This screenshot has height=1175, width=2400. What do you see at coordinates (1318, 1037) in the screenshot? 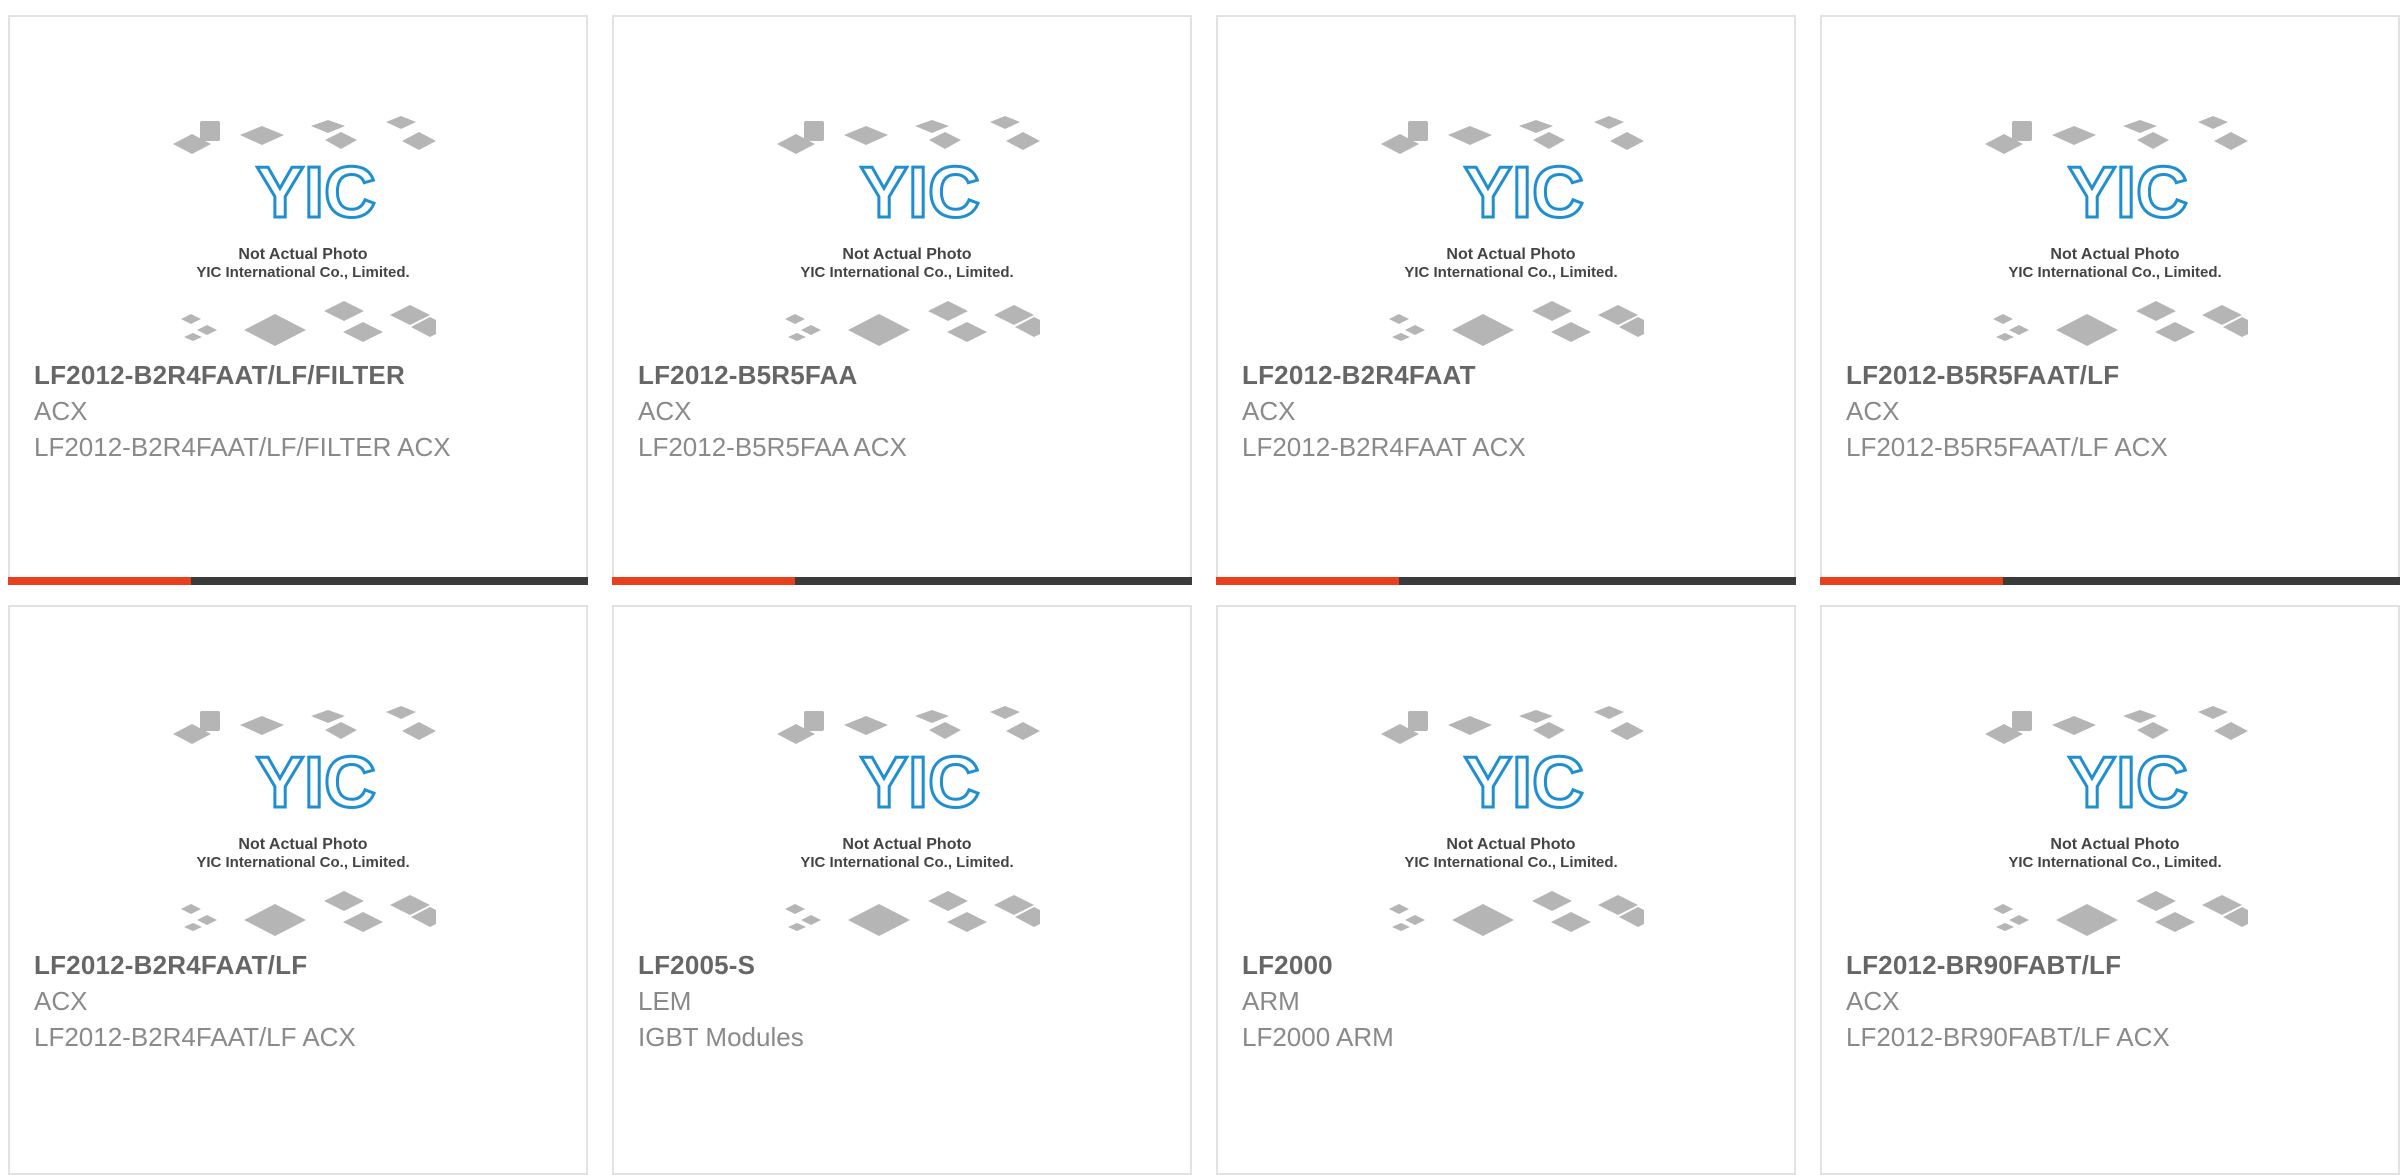
I see `product-description: LF2000 ARM` at bounding box center [1318, 1037].